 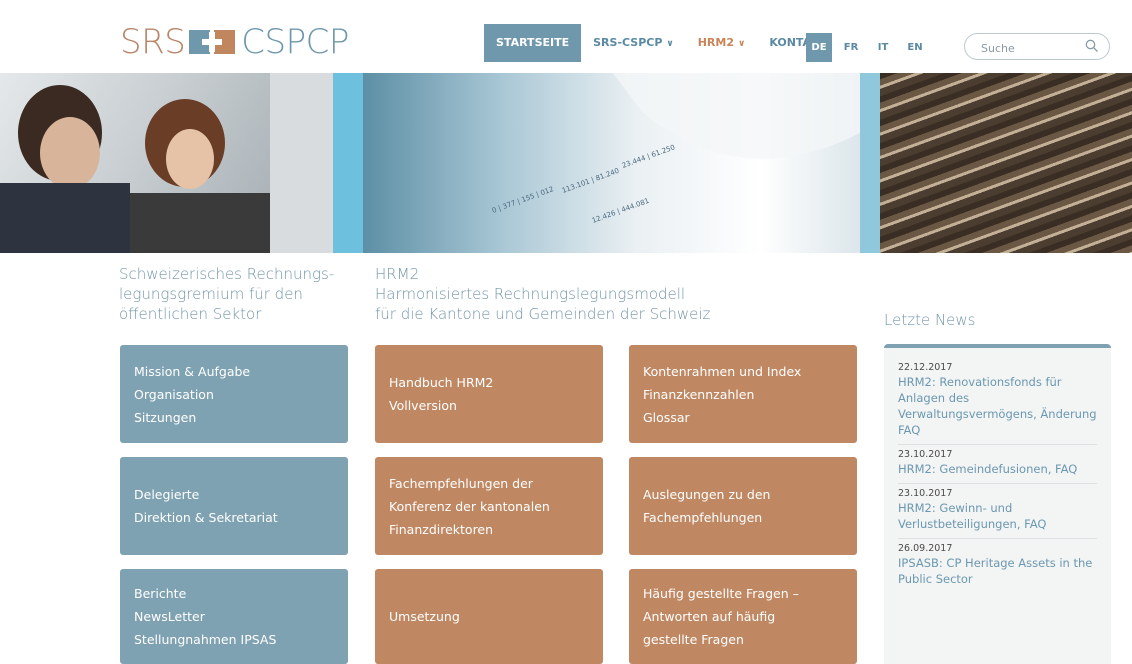 What do you see at coordinates (722, 43) in the screenshot?
I see `nav-hrm2: HRM2 ∨` at bounding box center [722, 43].